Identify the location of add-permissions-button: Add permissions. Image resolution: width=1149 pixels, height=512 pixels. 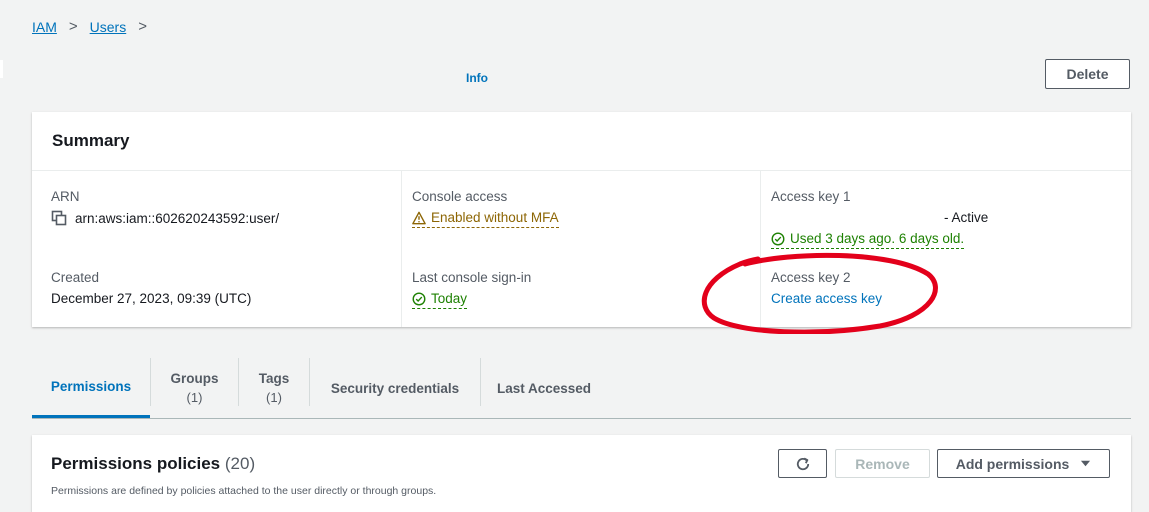
(1023, 463).